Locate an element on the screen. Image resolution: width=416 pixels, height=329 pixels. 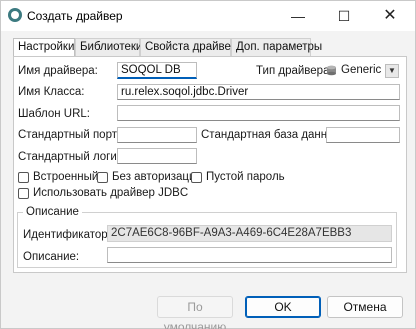
tab-extra-params: Доп. параметры is located at coordinates (276, 47).